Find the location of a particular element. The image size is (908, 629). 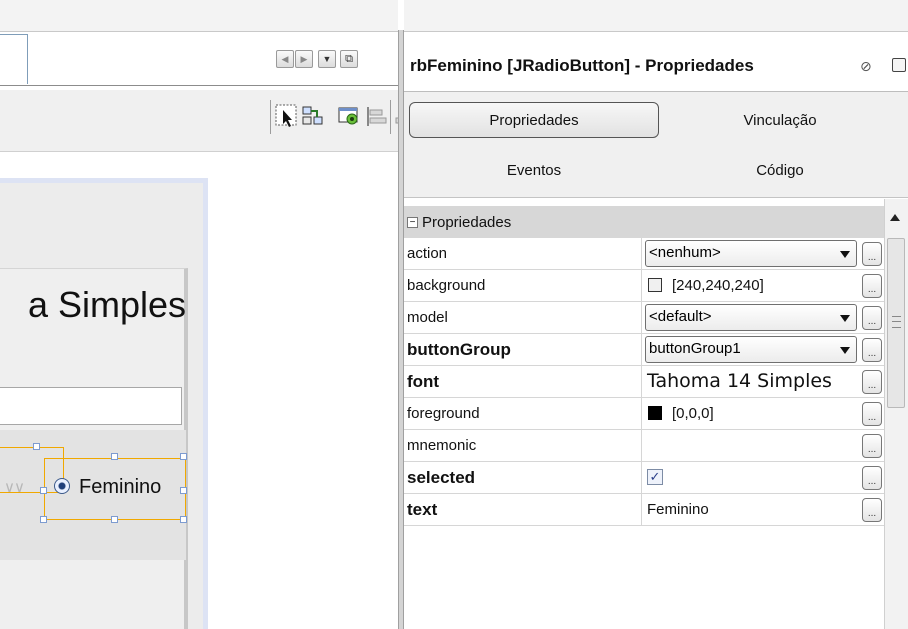

font-value: Tahoma 14 Simples is located at coordinates (739, 381).